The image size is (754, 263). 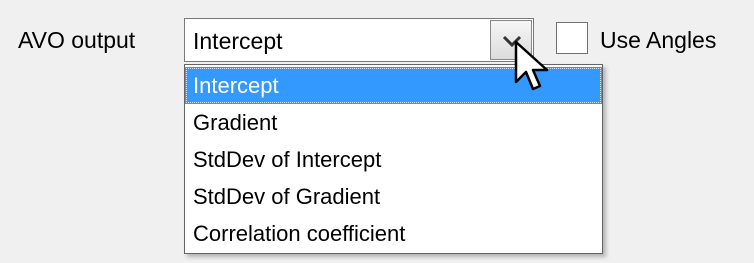 What do you see at coordinates (359, 40) in the screenshot?
I see `avo-output-combobox: Intercept` at bounding box center [359, 40].